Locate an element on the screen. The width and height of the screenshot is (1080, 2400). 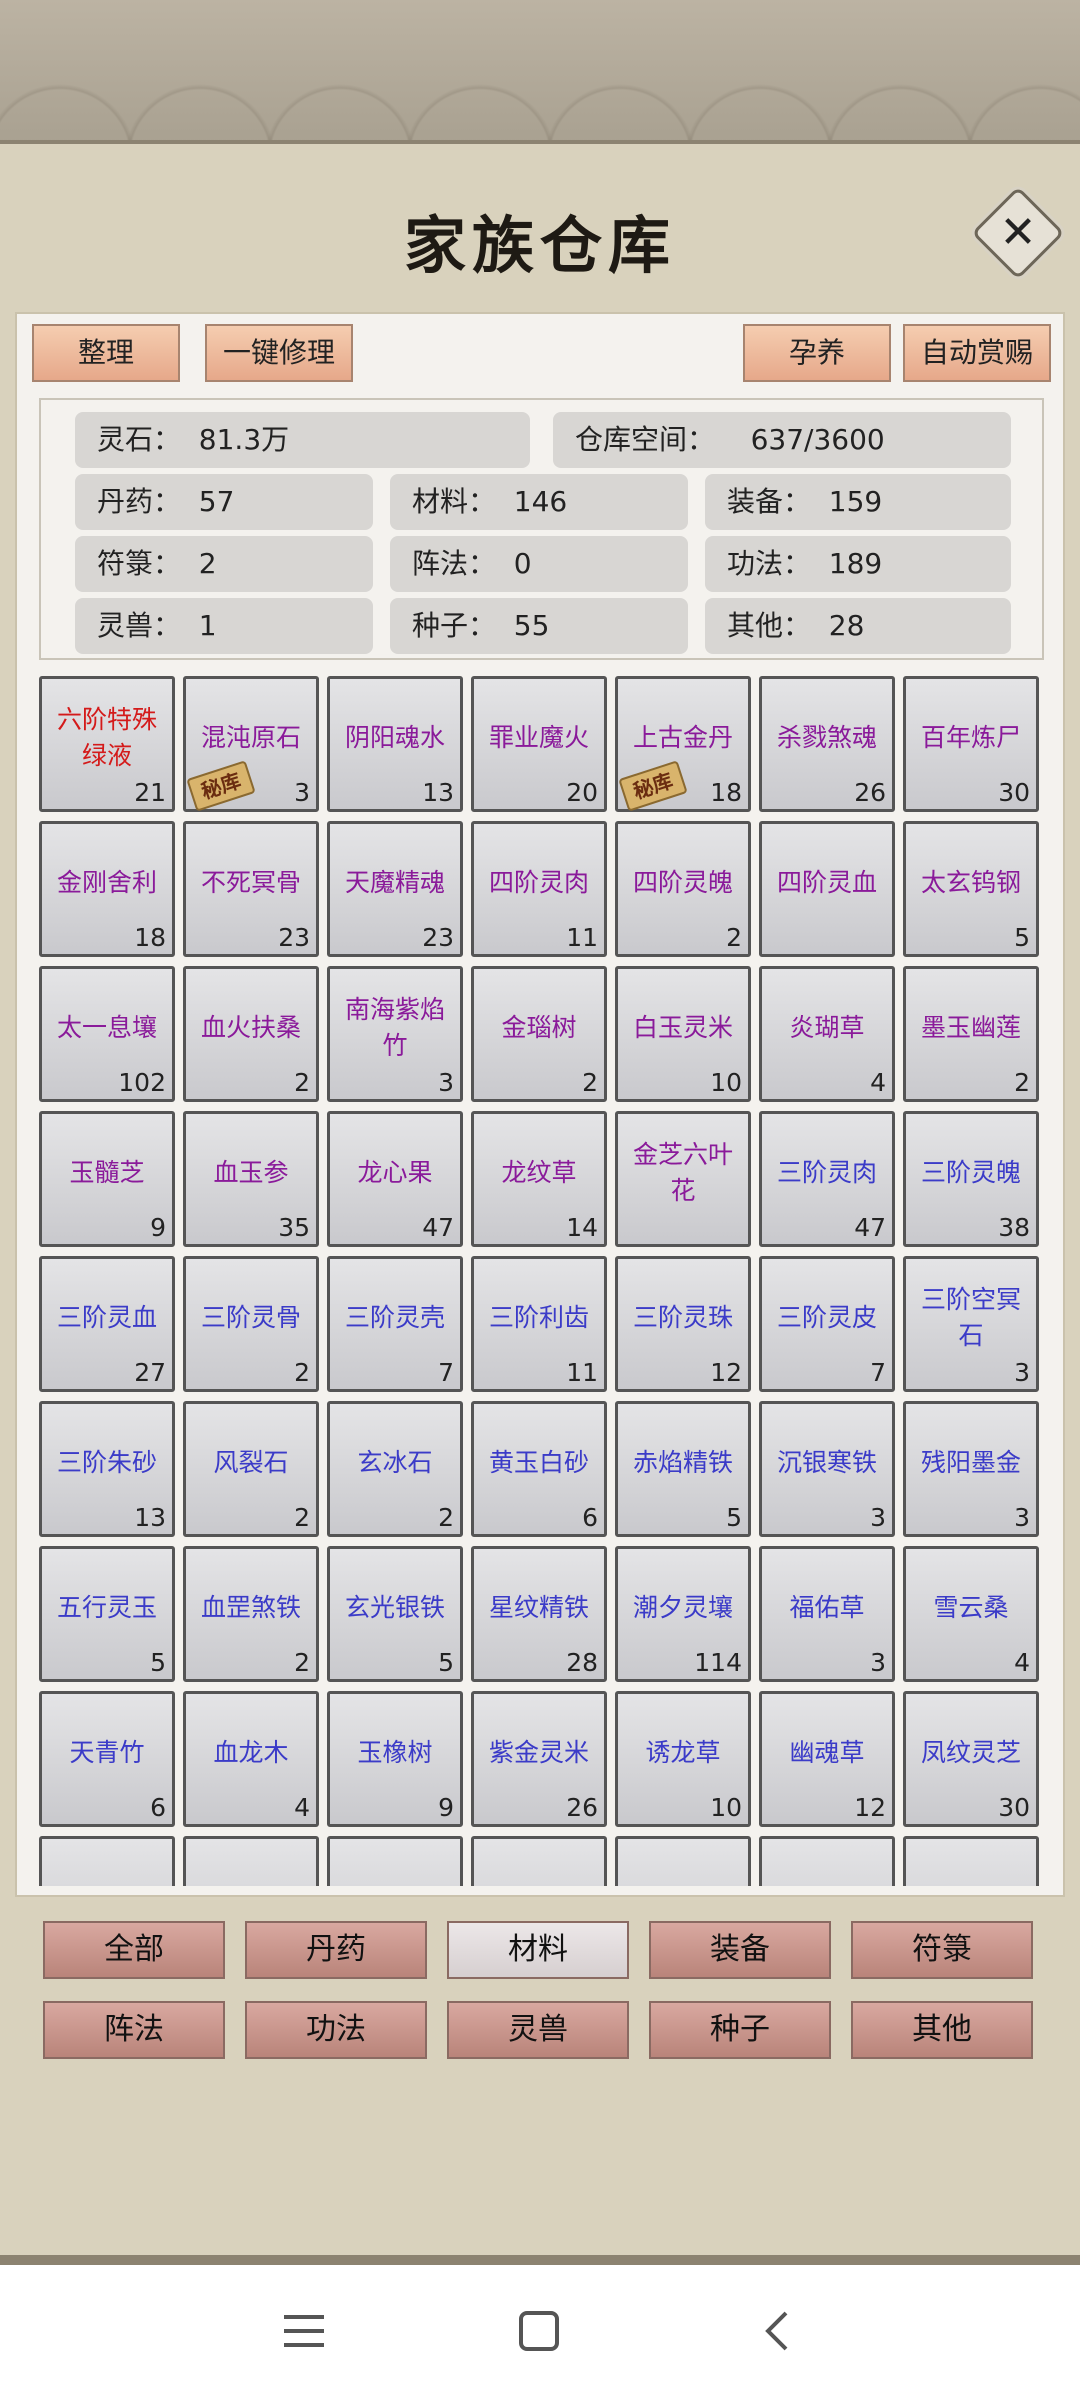
item-slot: 三阶灵骨 2 is located at coordinates (251, 1324).